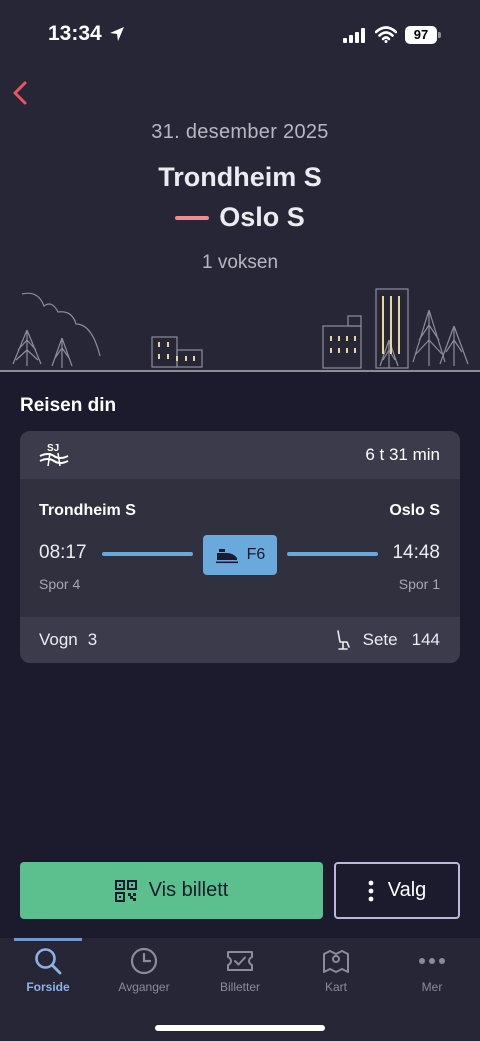  I want to click on tab-mer: Mer, so click(432, 970).